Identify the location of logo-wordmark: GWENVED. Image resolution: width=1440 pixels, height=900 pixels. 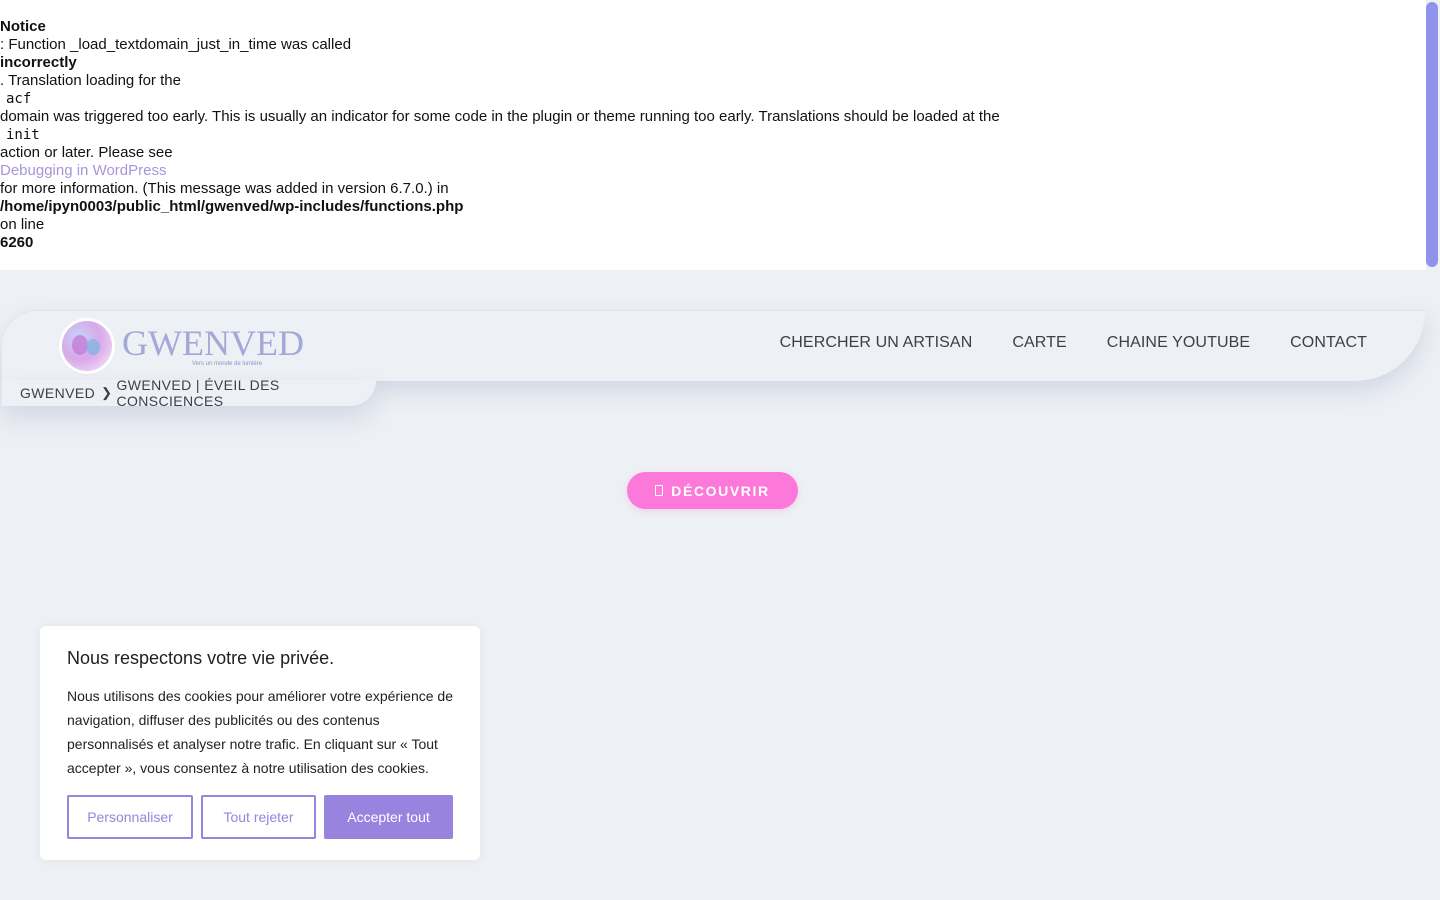
(213, 343).